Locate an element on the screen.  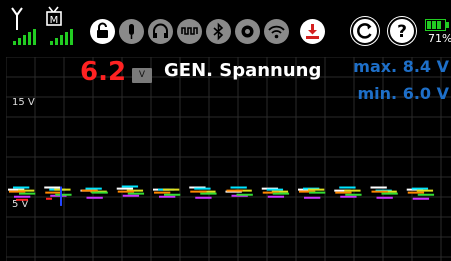
min-value-label: min. 6.0 V is located at coordinates (403, 93).